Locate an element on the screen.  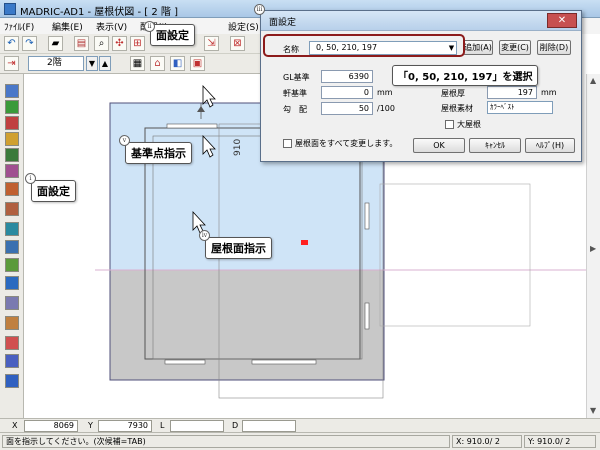
print-icon: ▤ is located at coordinates (81, 43).